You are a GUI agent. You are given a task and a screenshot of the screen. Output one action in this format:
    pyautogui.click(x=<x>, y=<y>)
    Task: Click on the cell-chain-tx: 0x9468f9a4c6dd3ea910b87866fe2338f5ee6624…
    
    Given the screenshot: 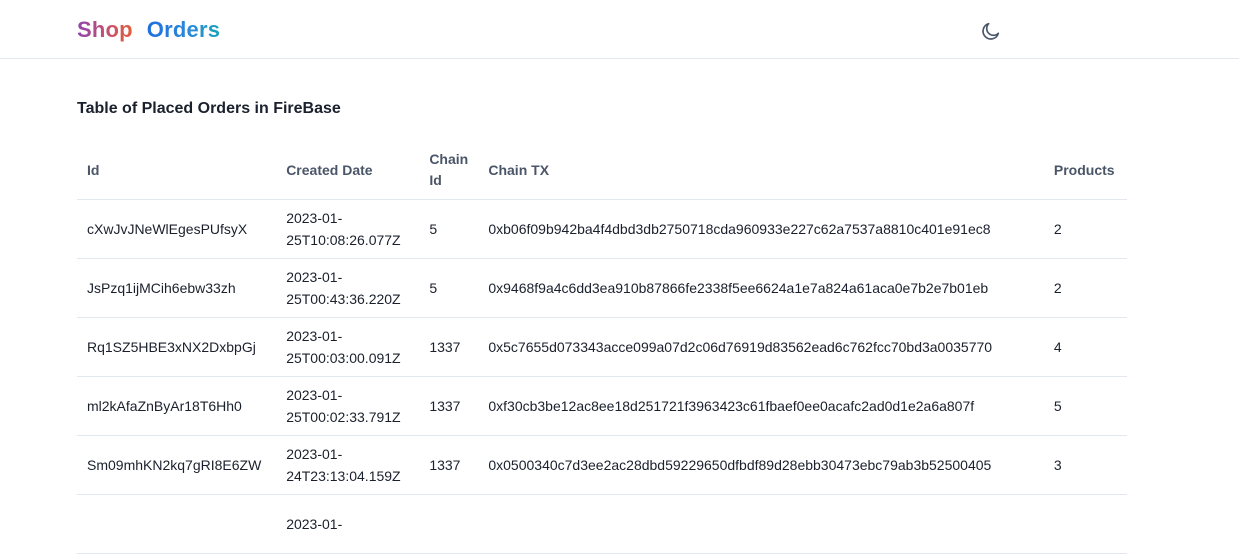 What is the action you would take?
    pyautogui.click(x=761, y=288)
    